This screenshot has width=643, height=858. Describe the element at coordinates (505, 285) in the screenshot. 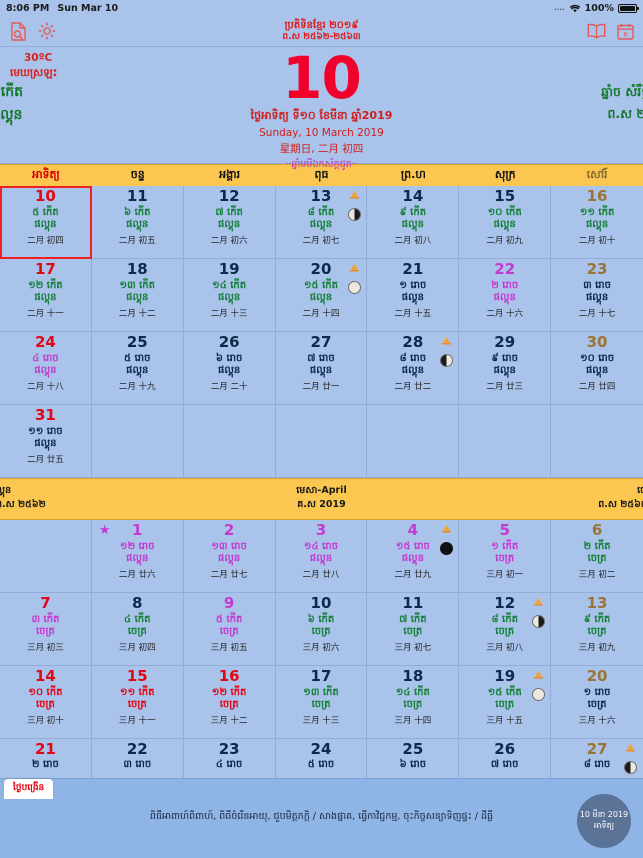

I see `lunar-day-label: ២ រោច` at that location.